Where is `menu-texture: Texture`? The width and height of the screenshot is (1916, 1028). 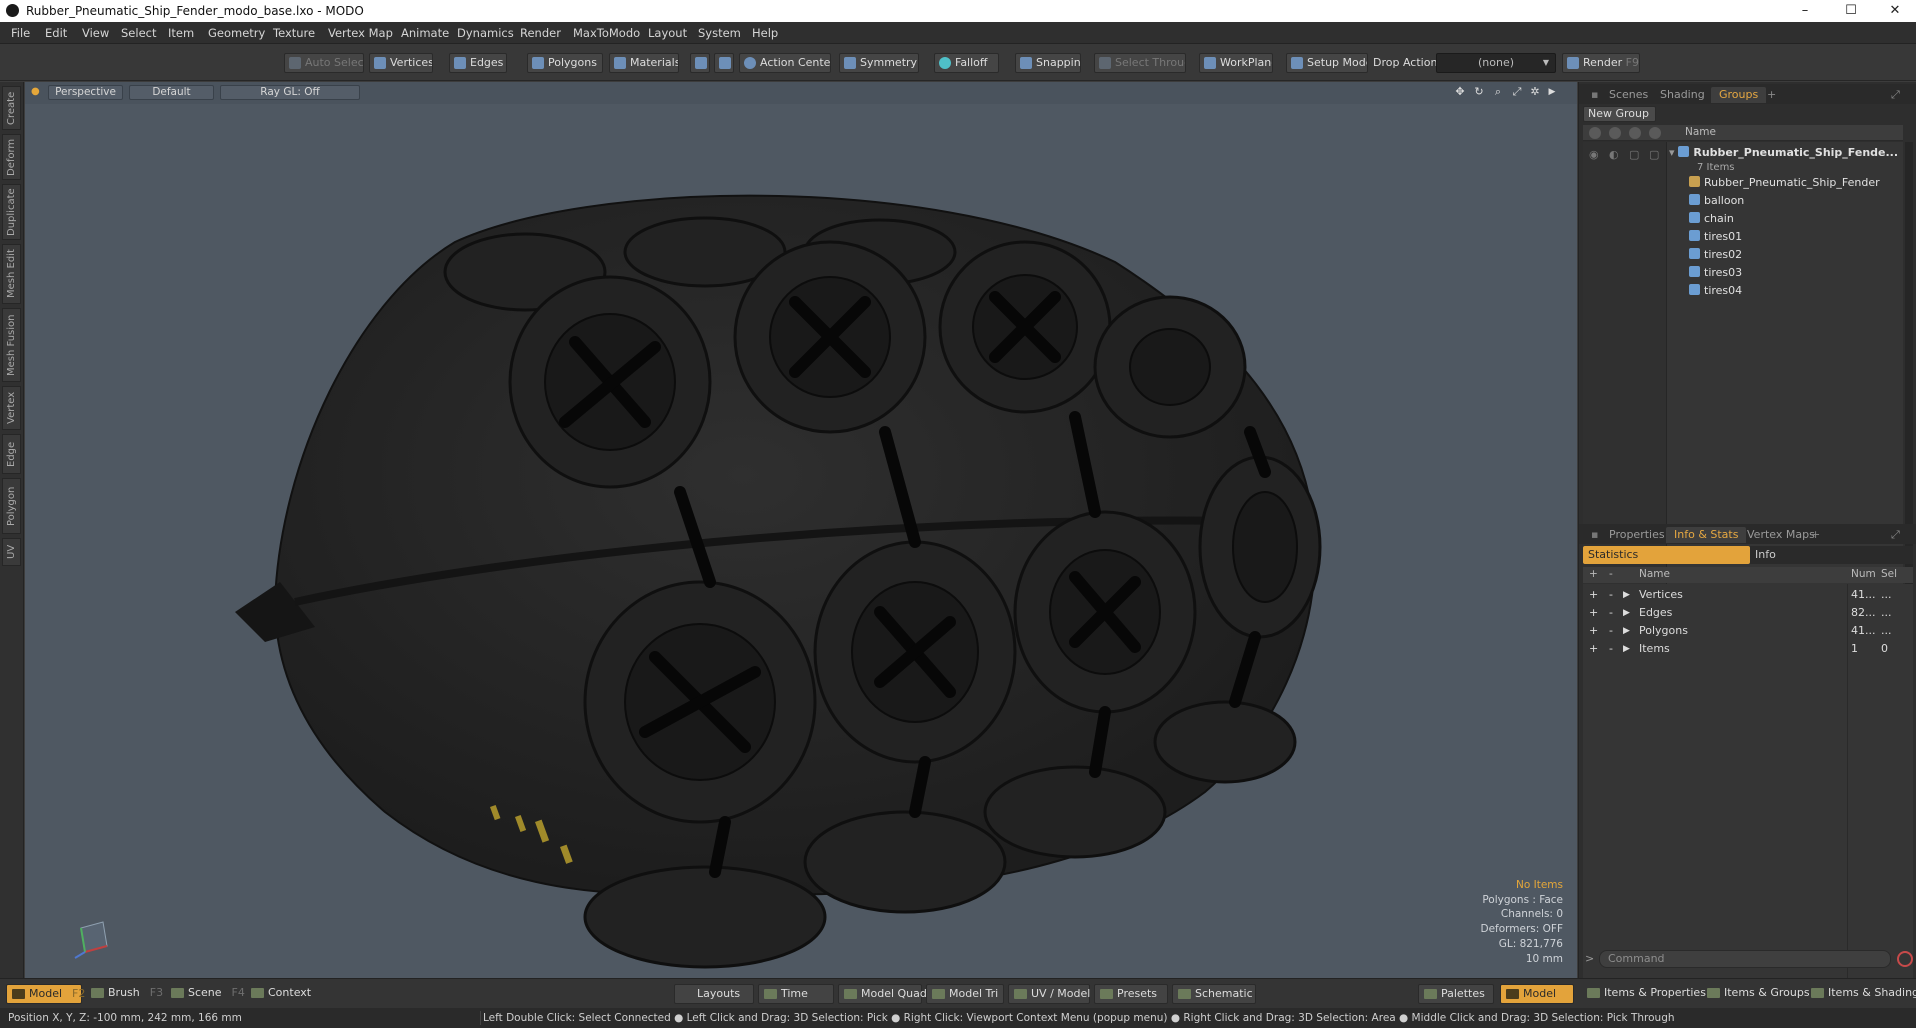 menu-texture: Texture is located at coordinates (294, 33).